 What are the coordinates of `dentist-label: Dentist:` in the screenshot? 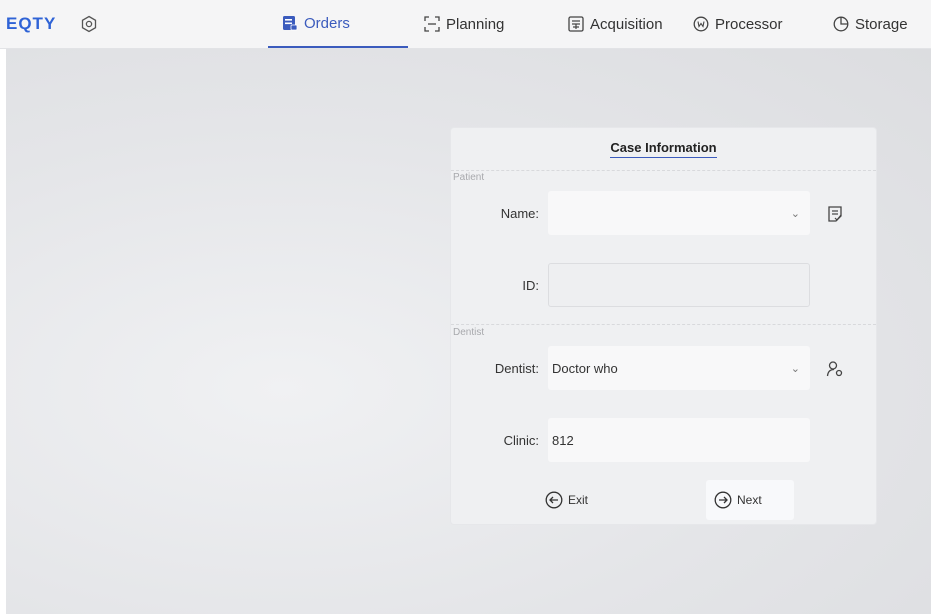 It's located at (516, 368).